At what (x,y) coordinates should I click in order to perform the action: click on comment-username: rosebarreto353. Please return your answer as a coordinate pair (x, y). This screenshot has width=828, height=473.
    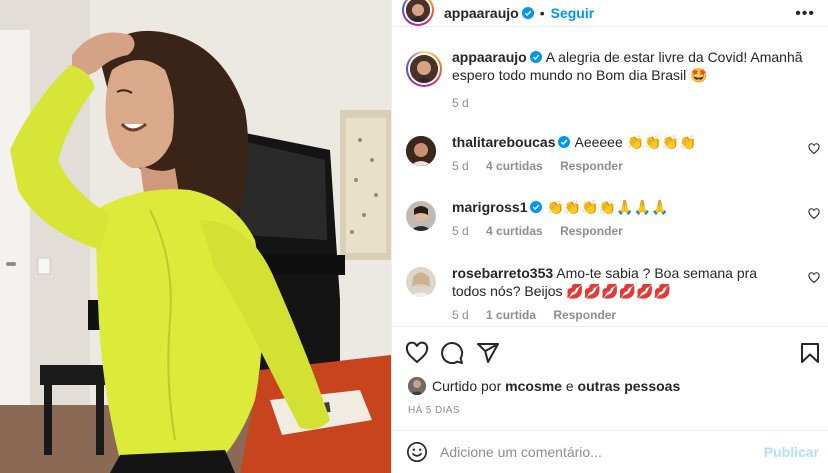
    Looking at the image, I should click on (502, 273).